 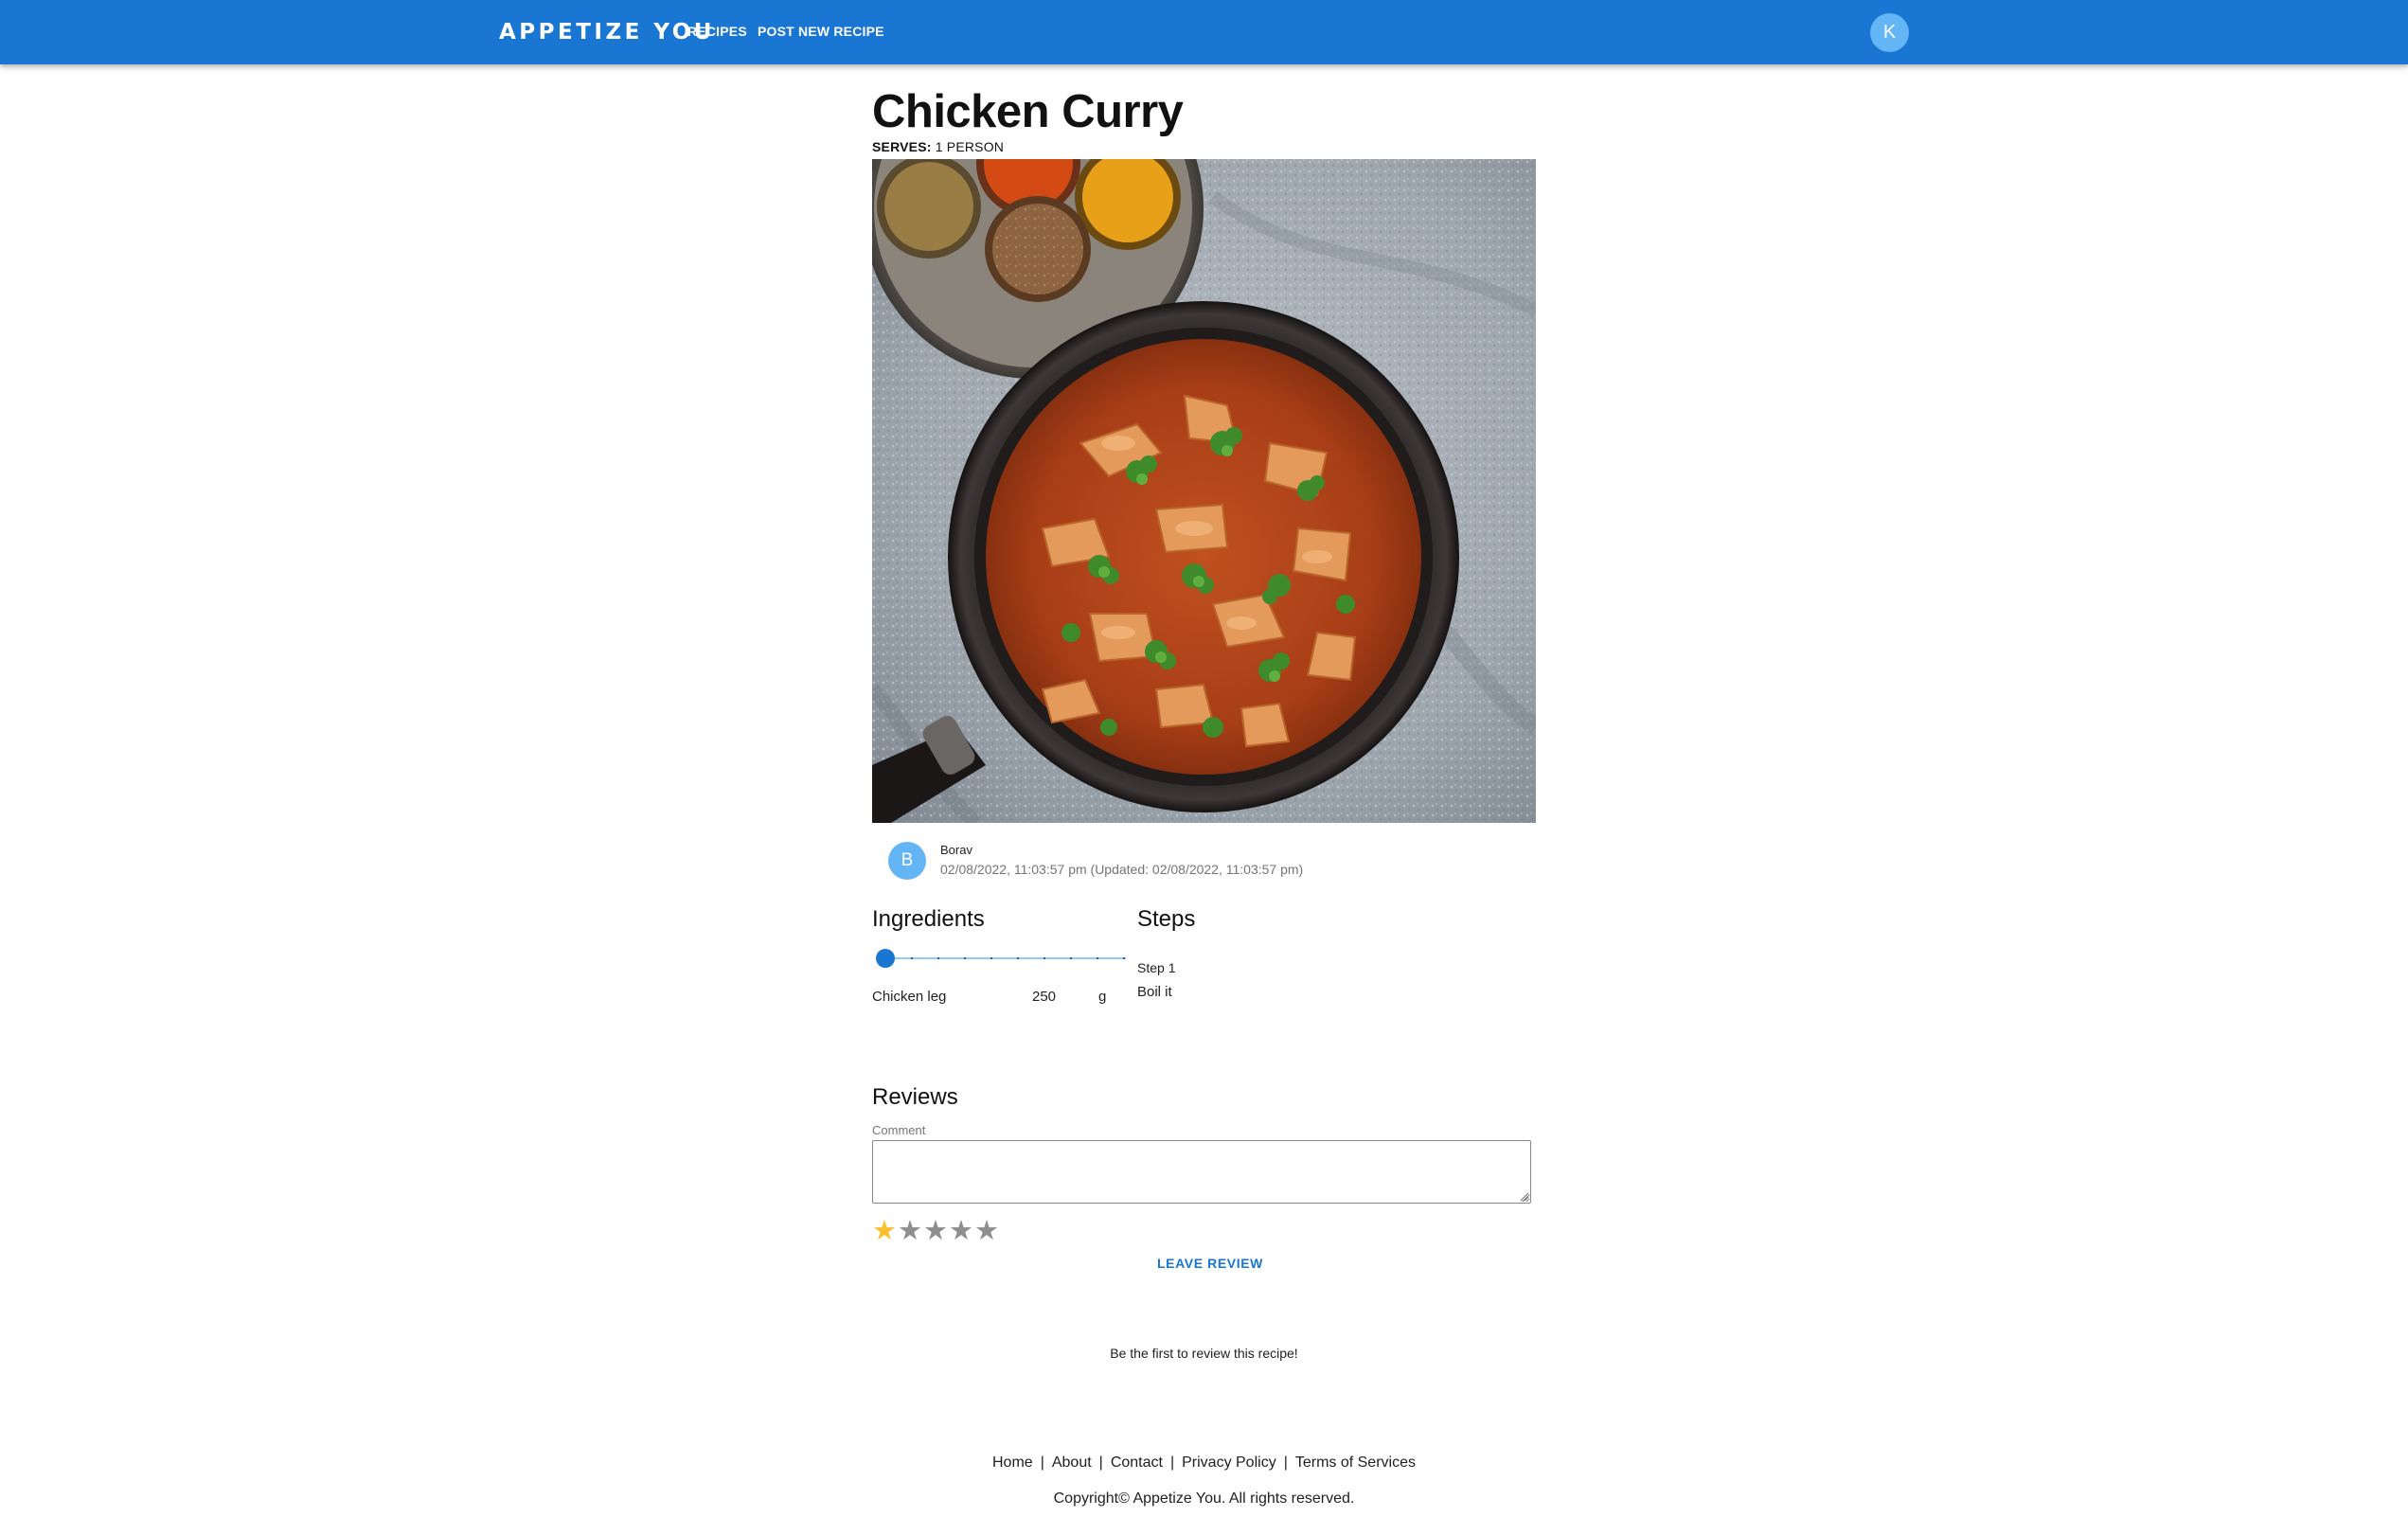 What do you see at coordinates (1137, 1463) in the screenshot?
I see `footer-link-contact: Contact` at bounding box center [1137, 1463].